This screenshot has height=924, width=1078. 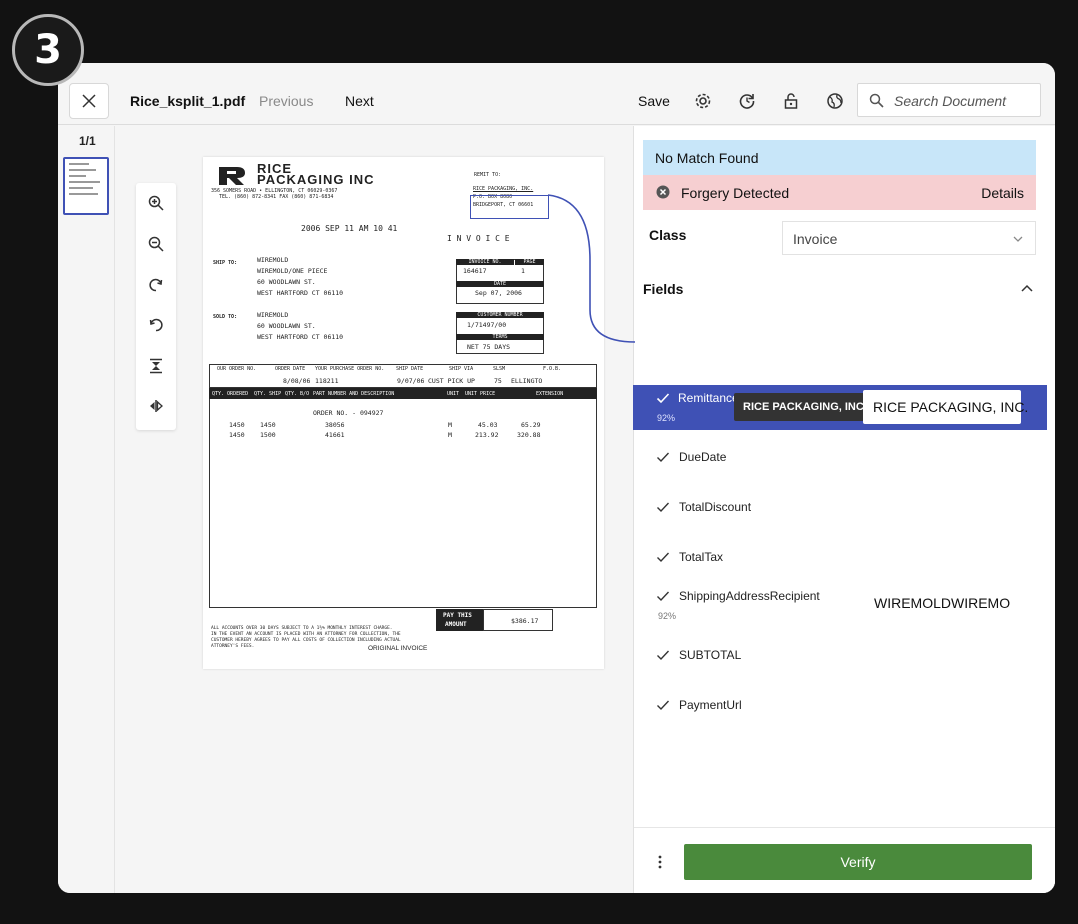 What do you see at coordinates (1002, 193) in the screenshot?
I see `details-link: Details` at bounding box center [1002, 193].